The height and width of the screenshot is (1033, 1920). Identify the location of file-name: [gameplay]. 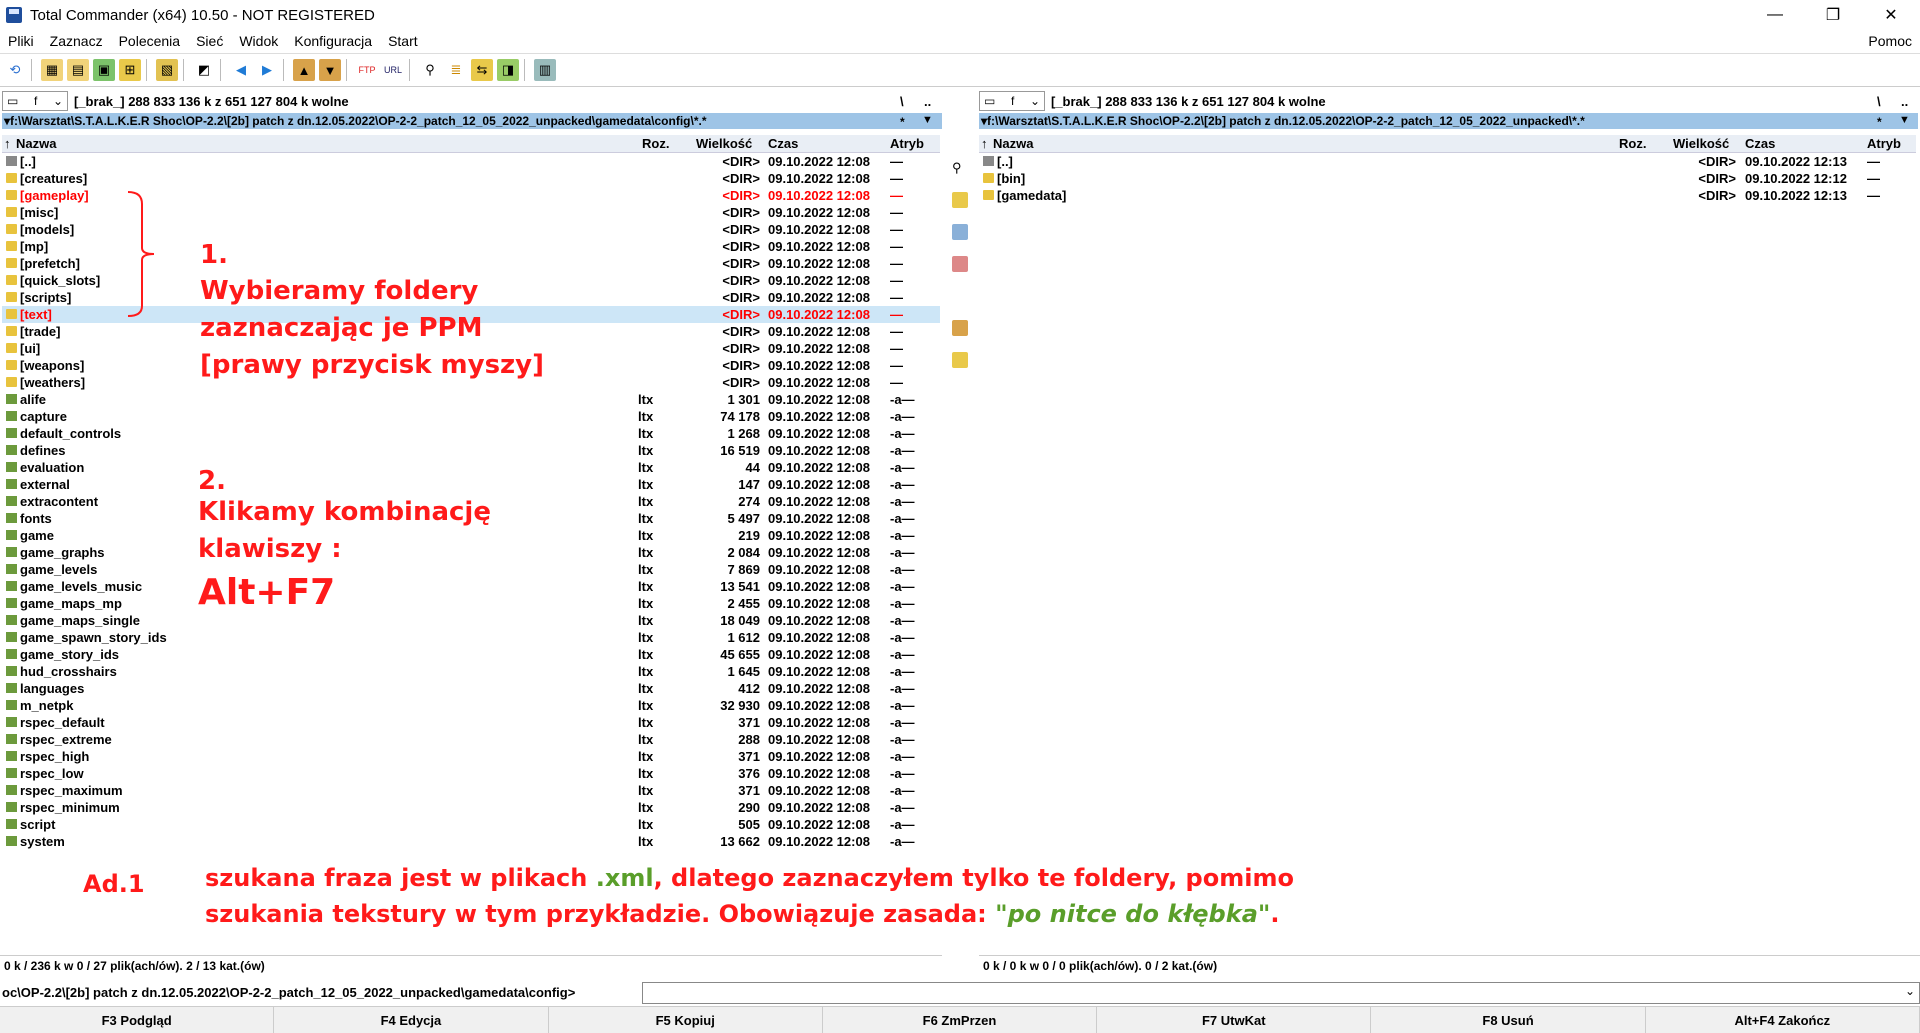
(54, 195).